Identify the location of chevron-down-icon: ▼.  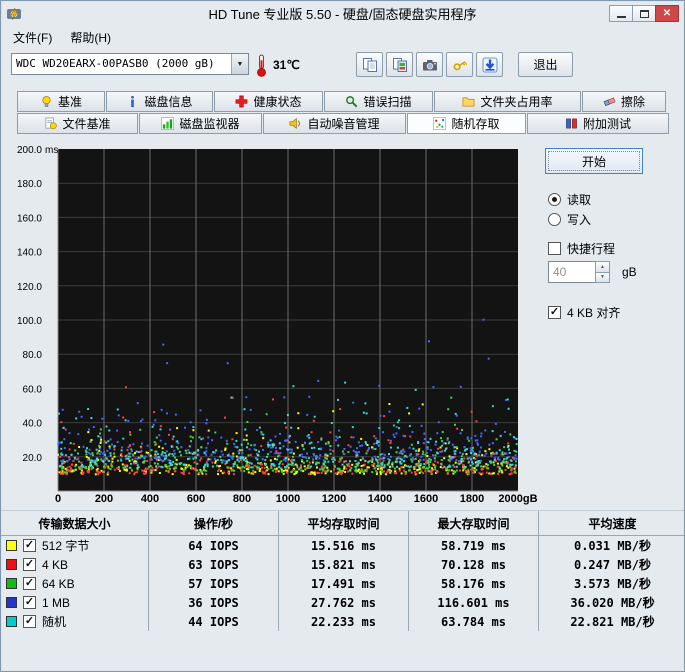
(240, 64).